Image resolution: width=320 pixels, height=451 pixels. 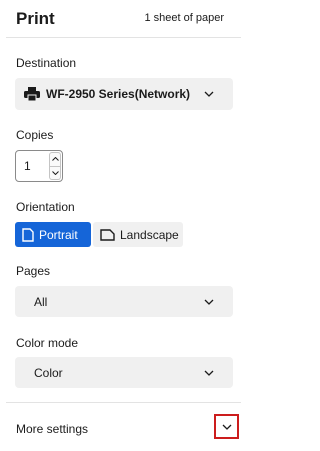 What do you see at coordinates (123, 402) in the screenshot?
I see `section-divider` at bounding box center [123, 402].